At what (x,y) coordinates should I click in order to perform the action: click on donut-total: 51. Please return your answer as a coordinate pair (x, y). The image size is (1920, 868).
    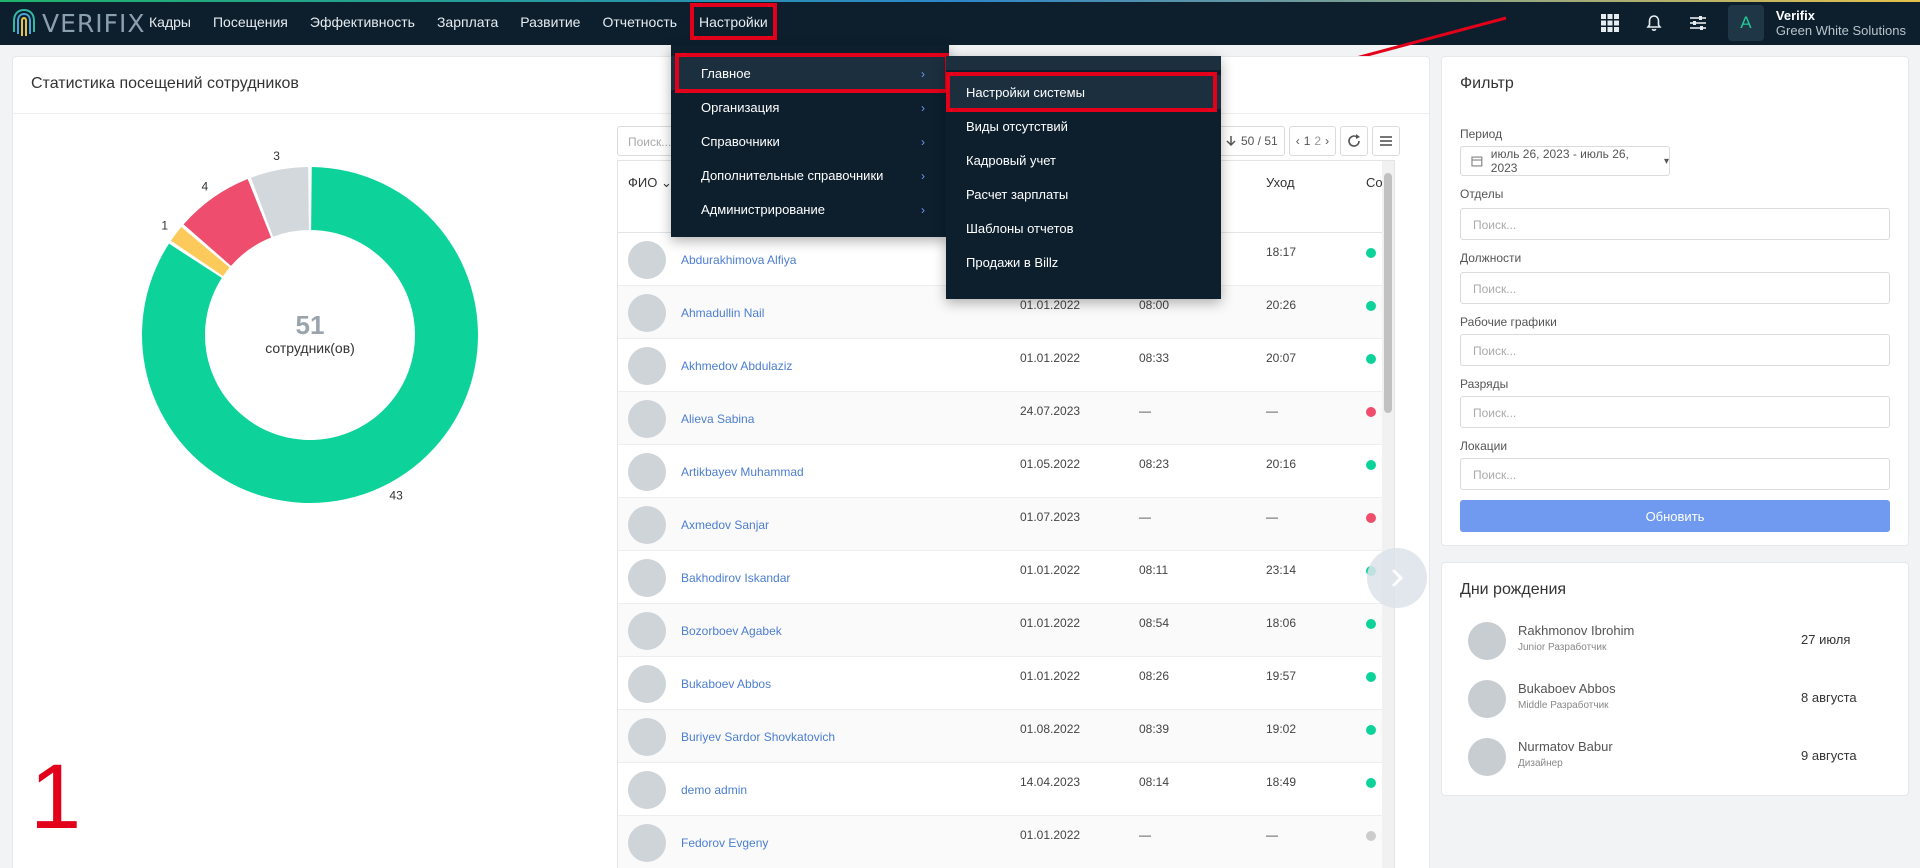
    Looking at the image, I should click on (310, 325).